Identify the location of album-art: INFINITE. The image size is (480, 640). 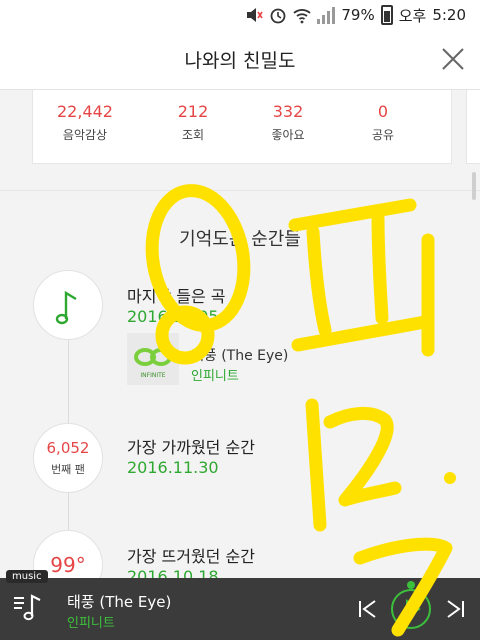
(153, 359).